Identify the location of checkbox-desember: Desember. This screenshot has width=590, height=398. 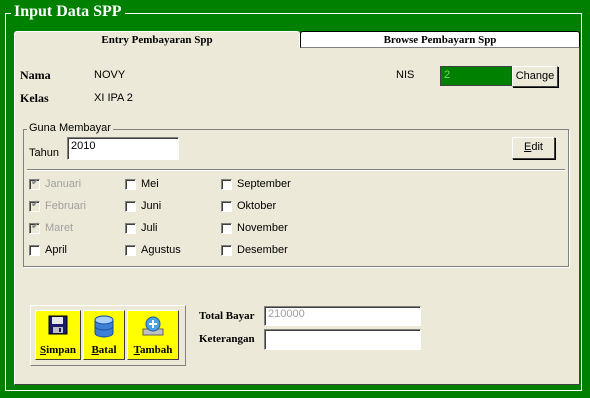
(254, 250).